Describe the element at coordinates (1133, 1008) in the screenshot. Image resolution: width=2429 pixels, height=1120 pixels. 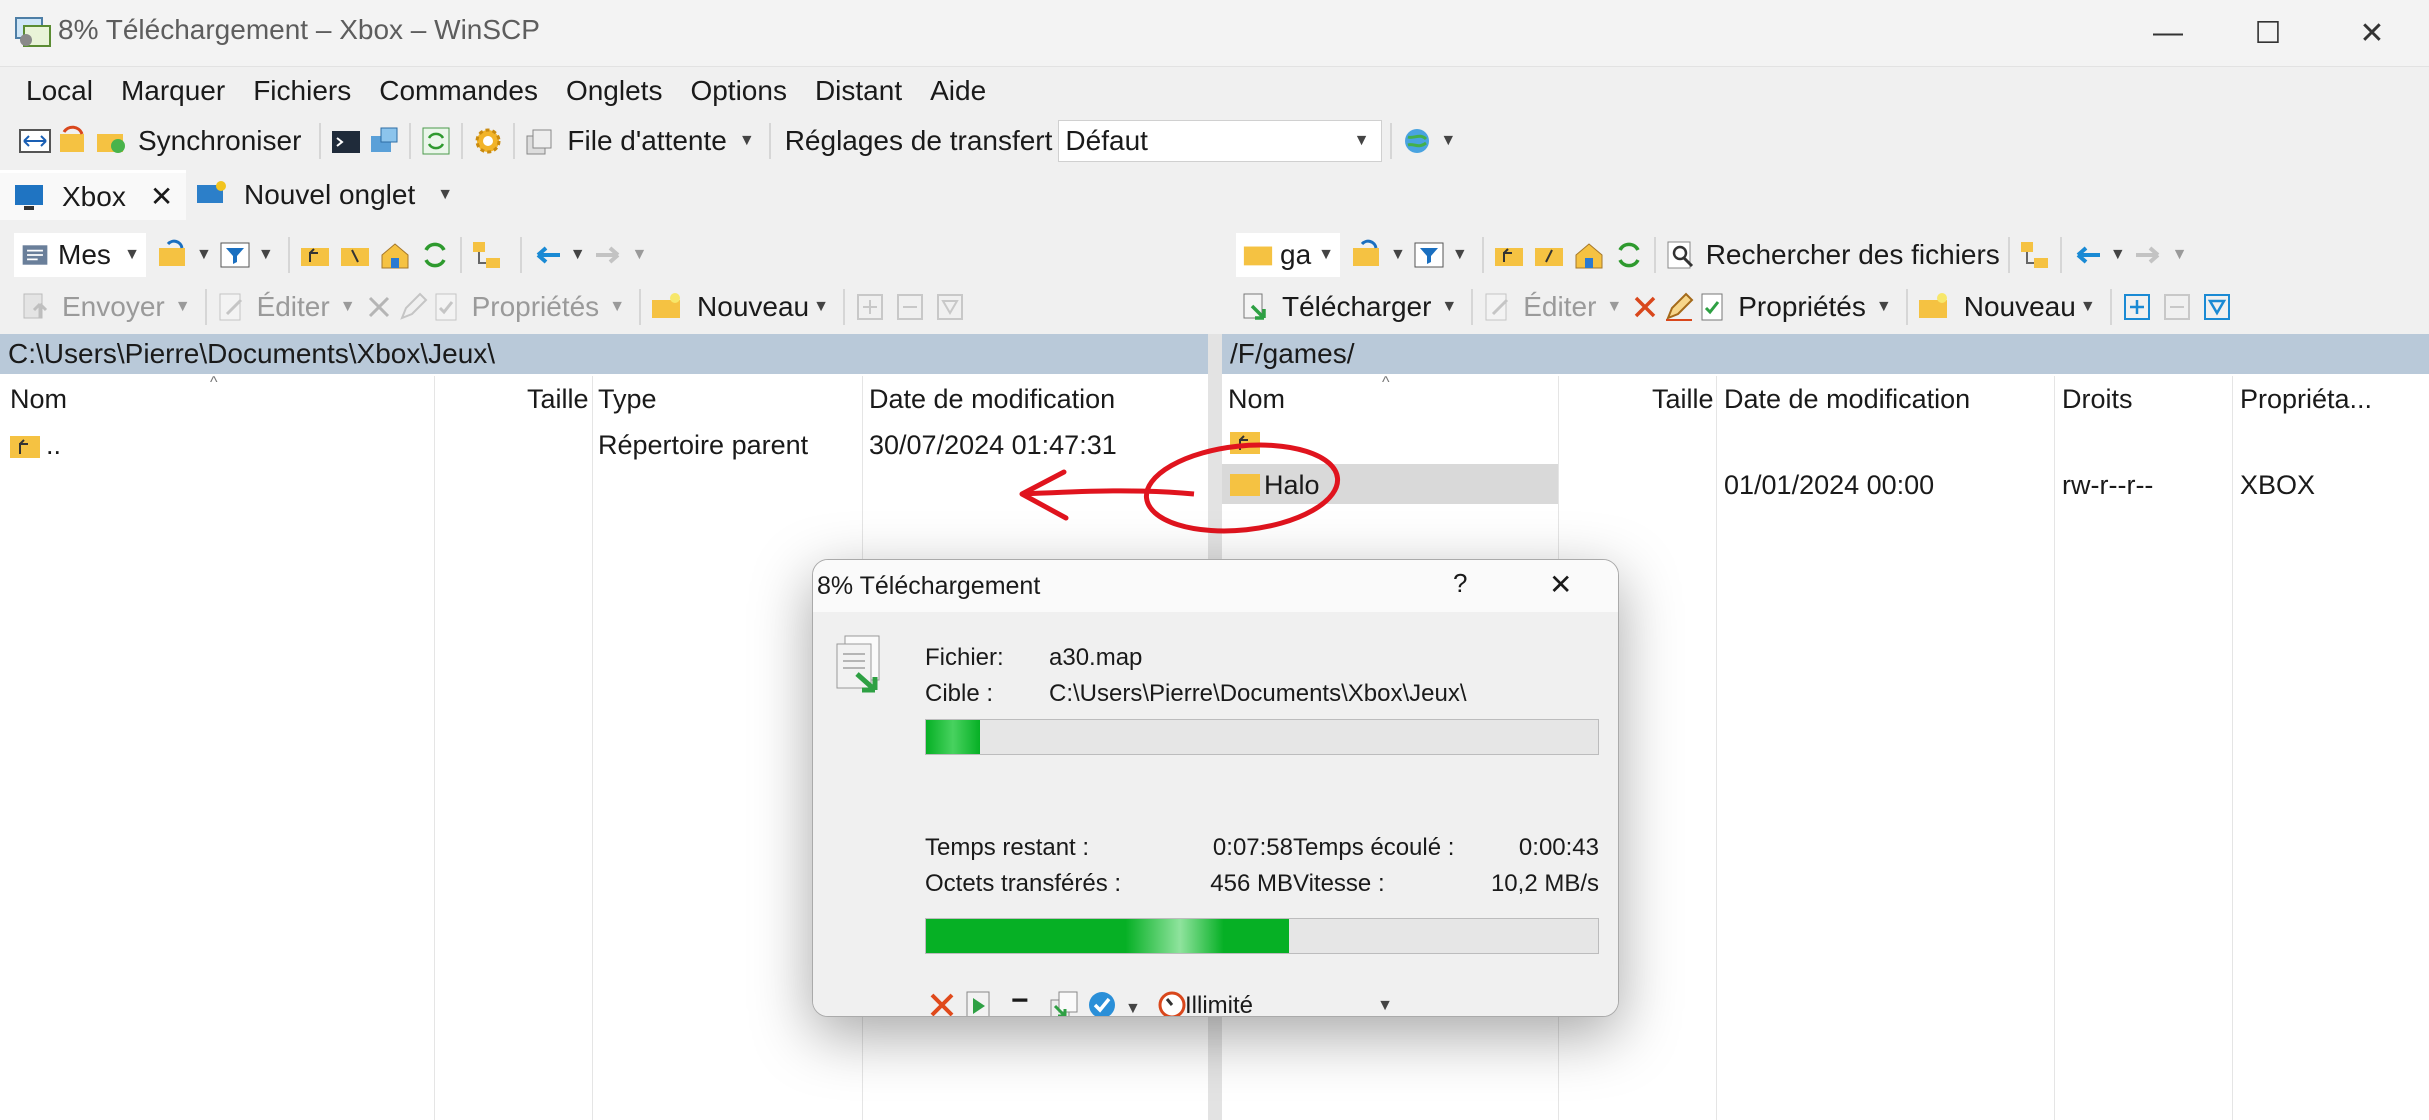
I see `once-done-dropdown-icon: ▼` at that location.